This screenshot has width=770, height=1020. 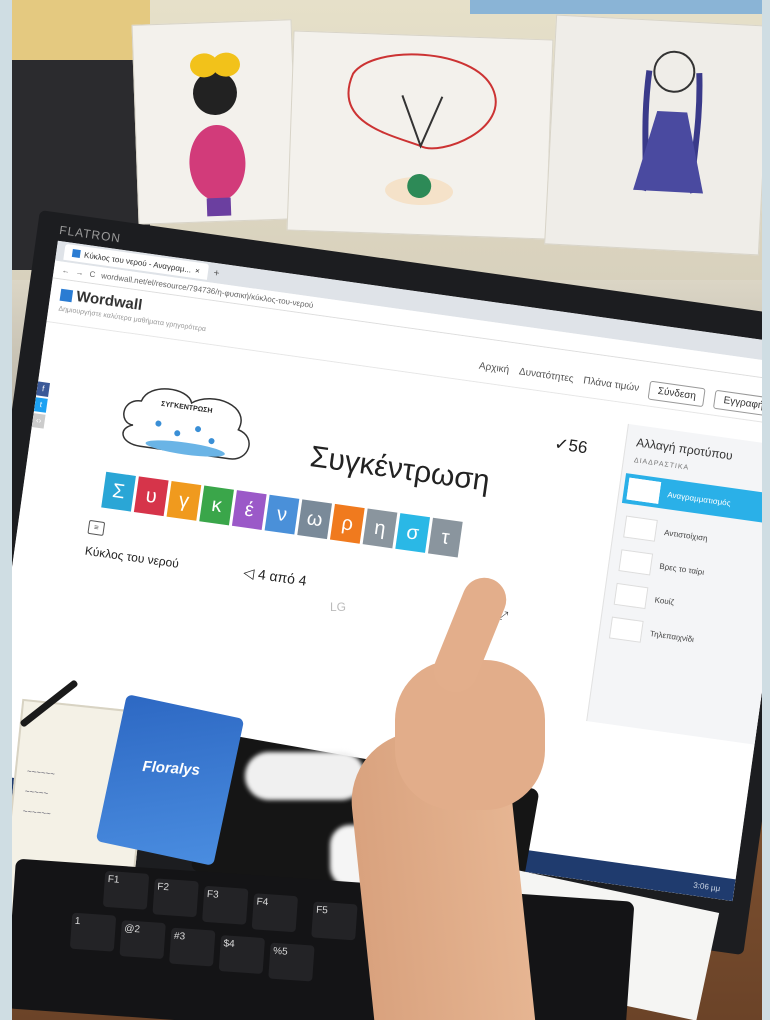 What do you see at coordinates (216, 273) in the screenshot?
I see `new-tab-icon: +` at bounding box center [216, 273].